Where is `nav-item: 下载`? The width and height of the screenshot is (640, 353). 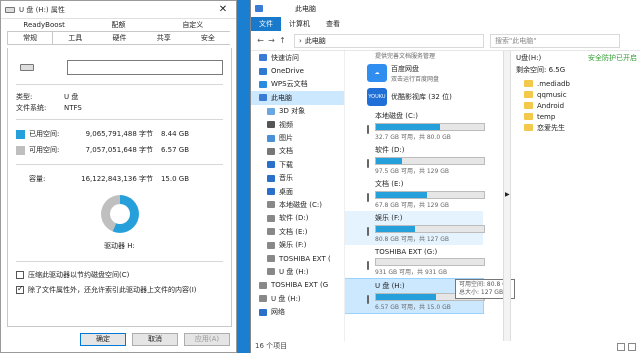 nav-item: 下载 is located at coordinates (297, 164).